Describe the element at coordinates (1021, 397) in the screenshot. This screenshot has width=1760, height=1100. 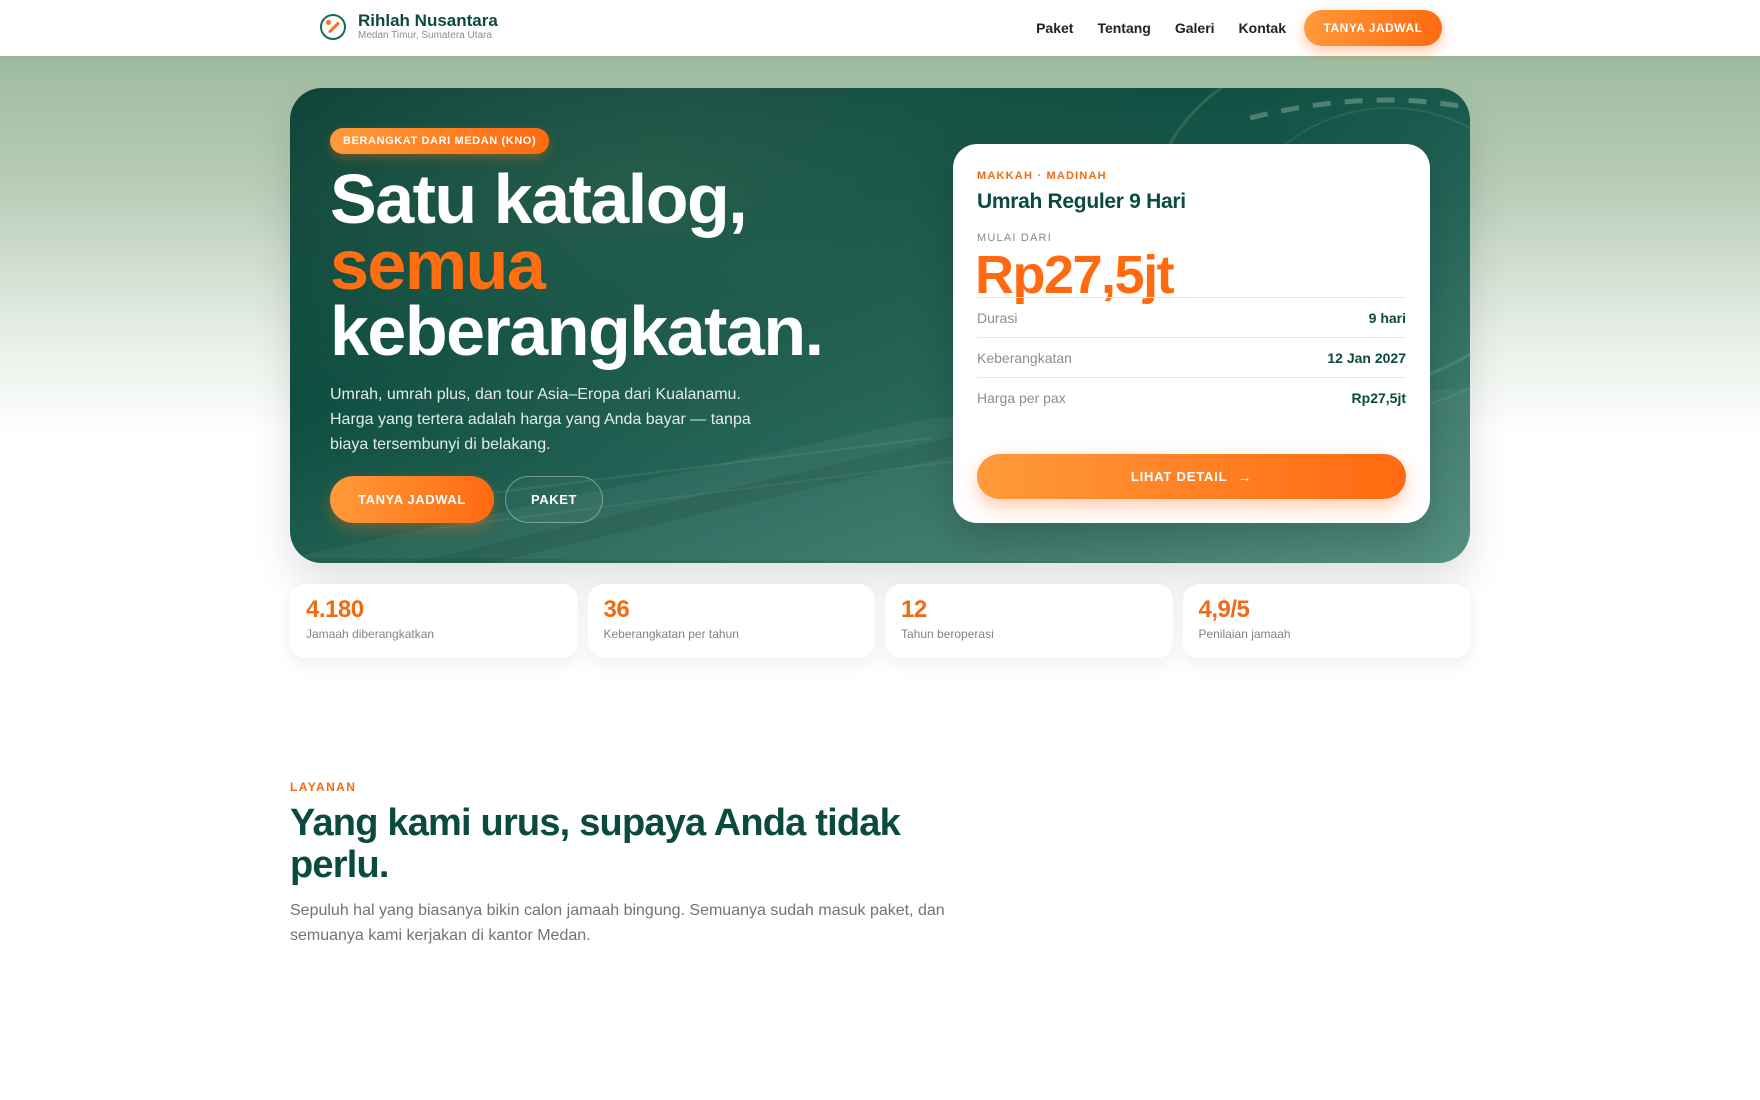
I see `row-label: Harga per pax` at that location.